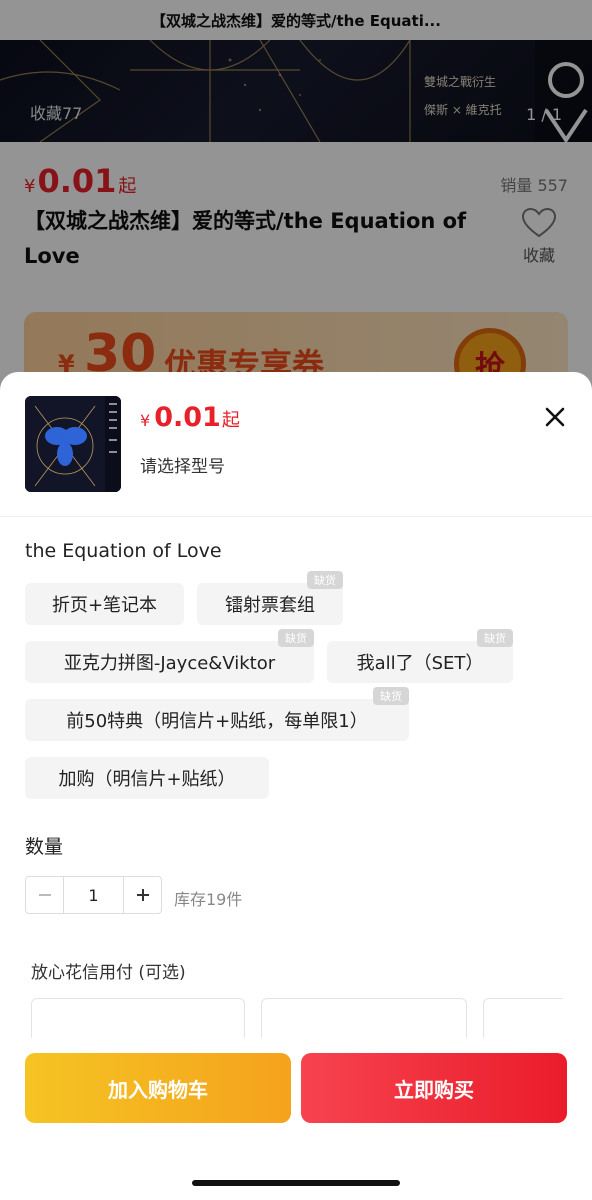 The width and height of the screenshot is (592, 1200). I want to click on quantity-decrease-button, so click(45, 895).